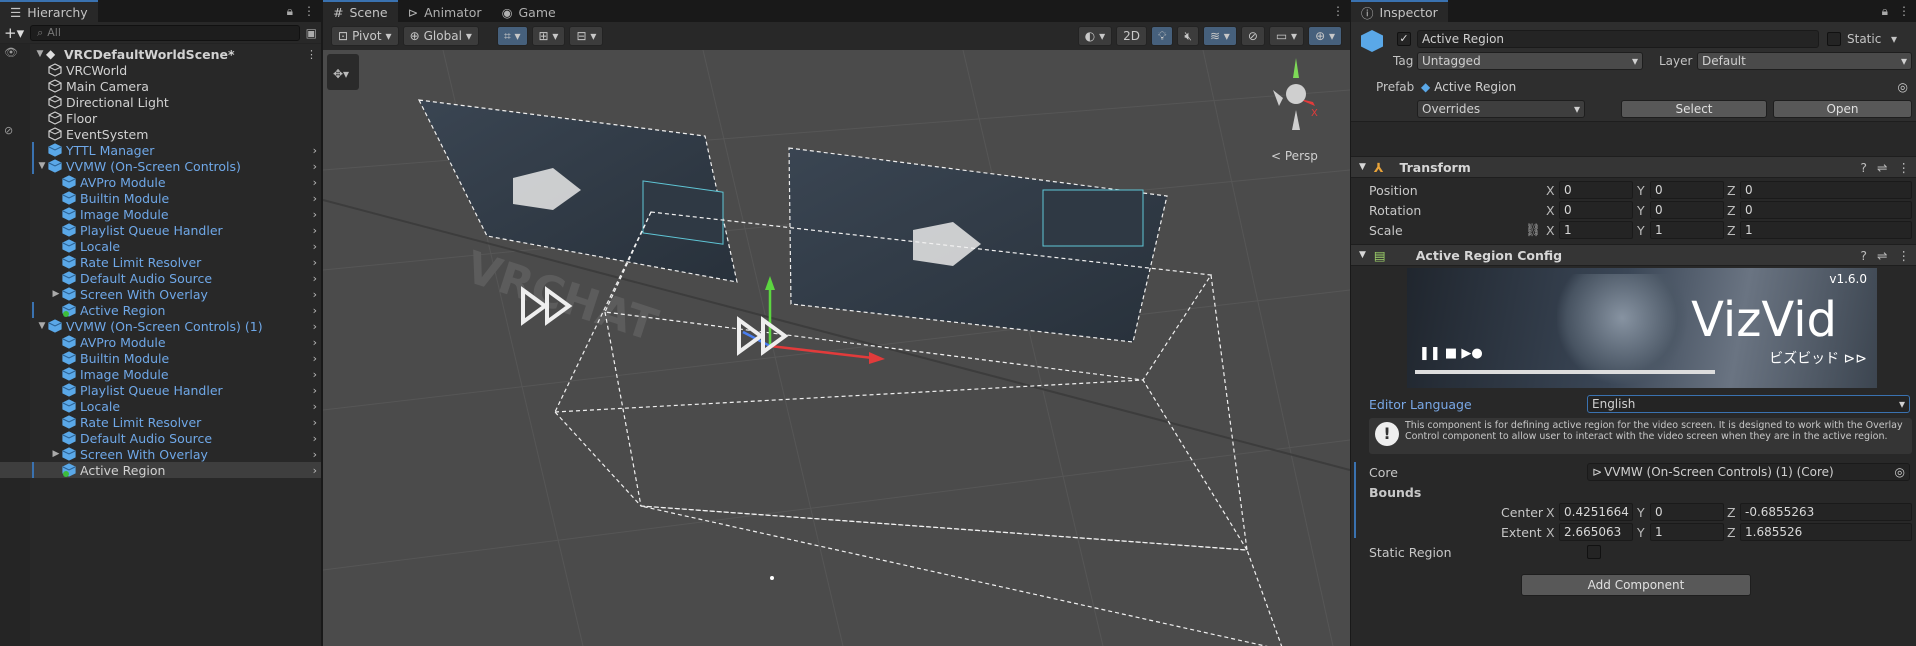  Describe the element at coordinates (1748, 404) in the screenshot. I see `editor-language-dropdown: English ▾` at that location.